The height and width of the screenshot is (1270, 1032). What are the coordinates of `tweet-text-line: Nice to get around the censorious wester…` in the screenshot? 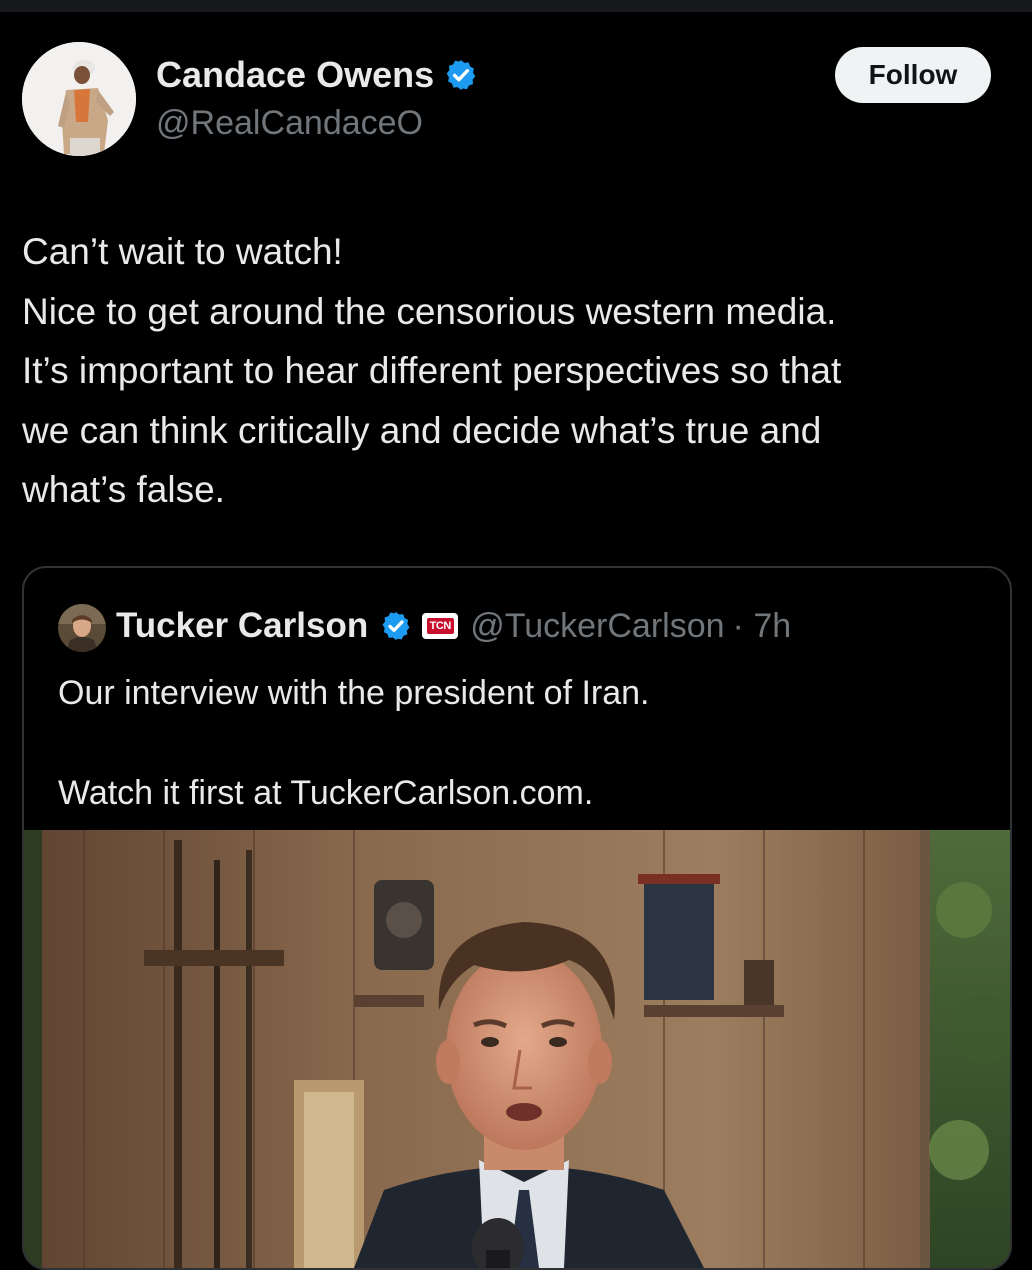 It's located at (429, 311).